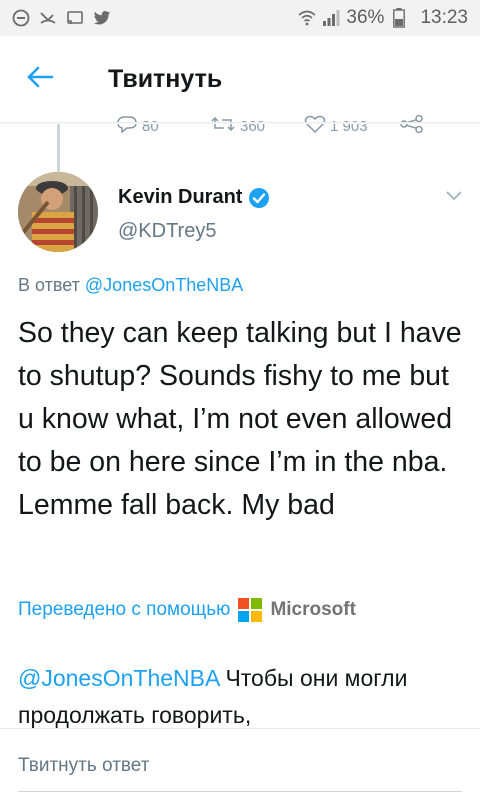 This screenshot has width=480, height=800. I want to click on share-icon, so click(412, 125).